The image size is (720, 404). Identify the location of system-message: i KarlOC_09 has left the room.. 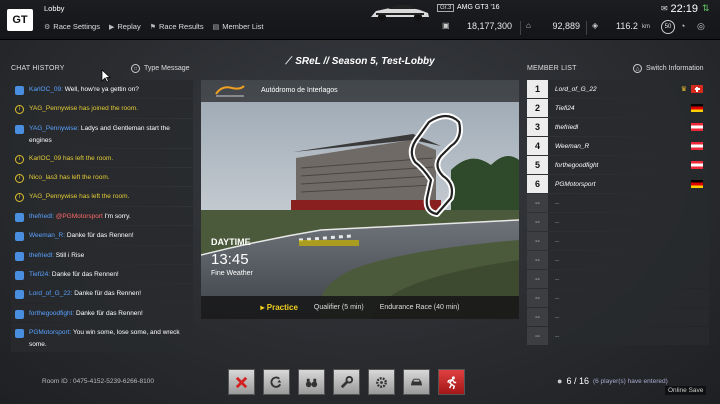
(102, 158).